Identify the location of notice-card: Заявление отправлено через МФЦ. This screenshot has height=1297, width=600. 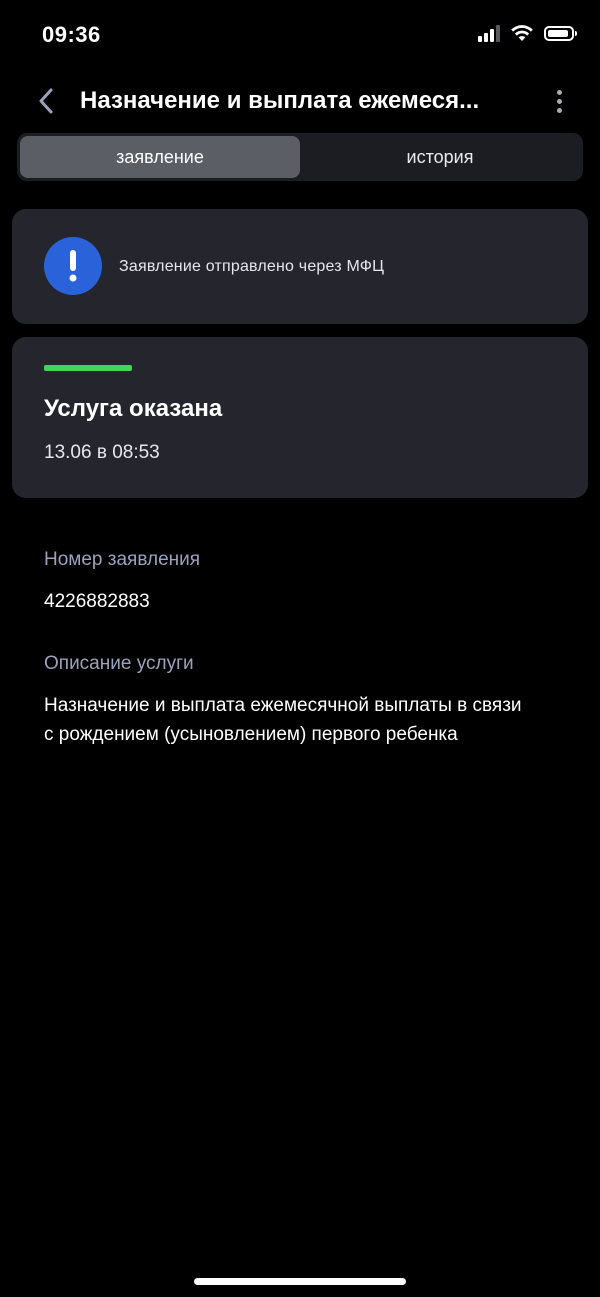
(300, 266).